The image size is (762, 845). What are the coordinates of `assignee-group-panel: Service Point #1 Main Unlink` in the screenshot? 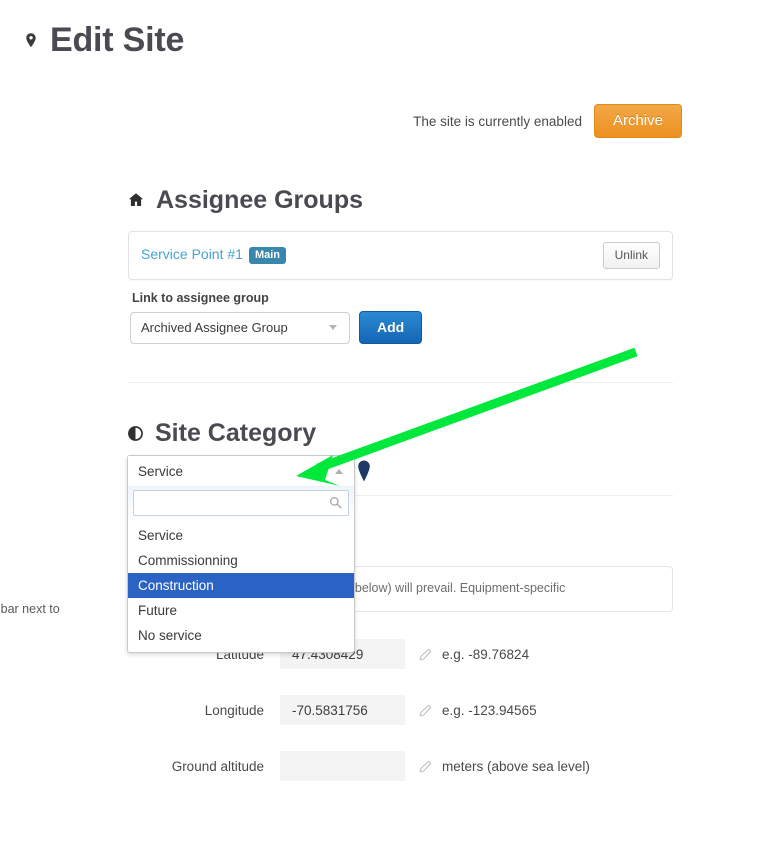 It's located at (400, 255).